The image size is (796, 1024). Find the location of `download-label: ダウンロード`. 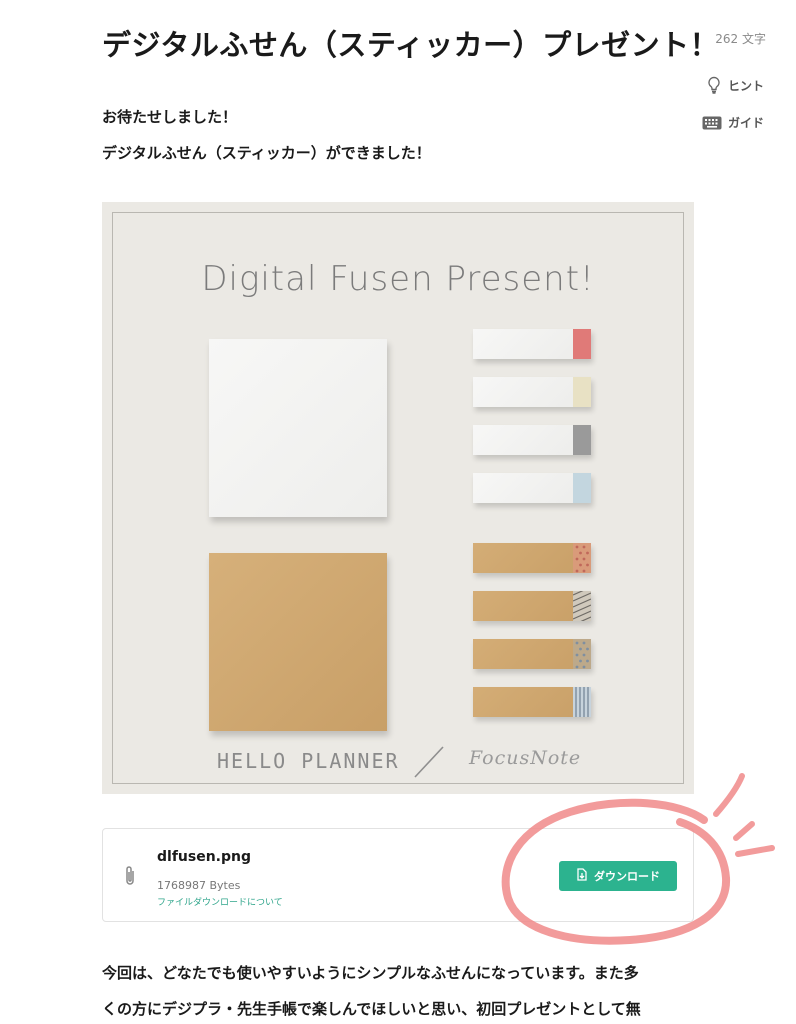

download-label: ダウンロード is located at coordinates (627, 876).